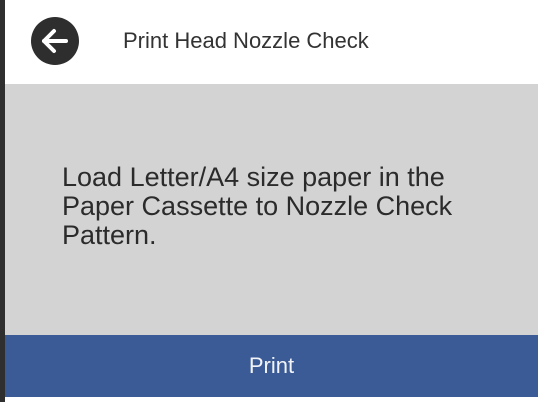 The image size is (538, 402). What do you see at coordinates (257, 206) in the screenshot?
I see `message-line: Paper Cassette to Nozzle Check` at bounding box center [257, 206].